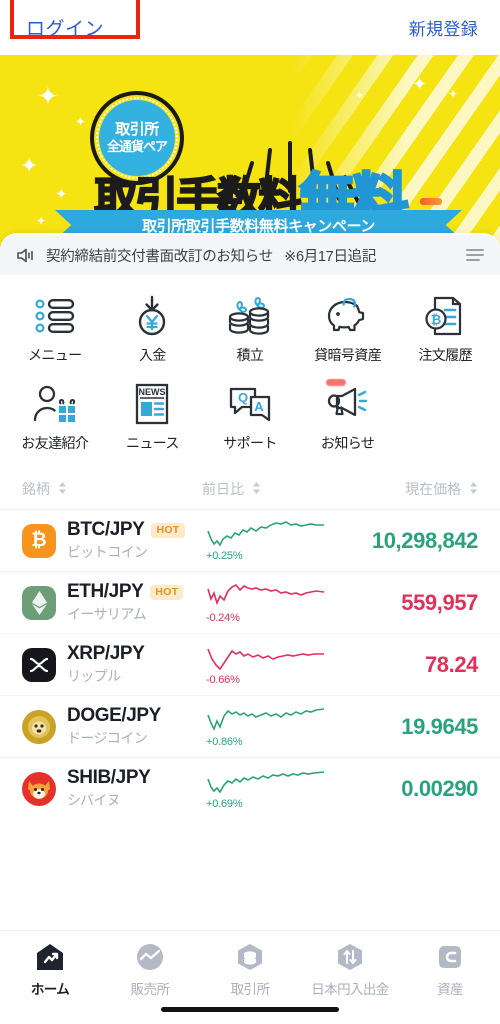  Describe the element at coordinates (250, 540) in the screenshot. I see `table-row: ₿ BTC/JPY HOT ビットコイン +0.25% 10,298,842` at that location.